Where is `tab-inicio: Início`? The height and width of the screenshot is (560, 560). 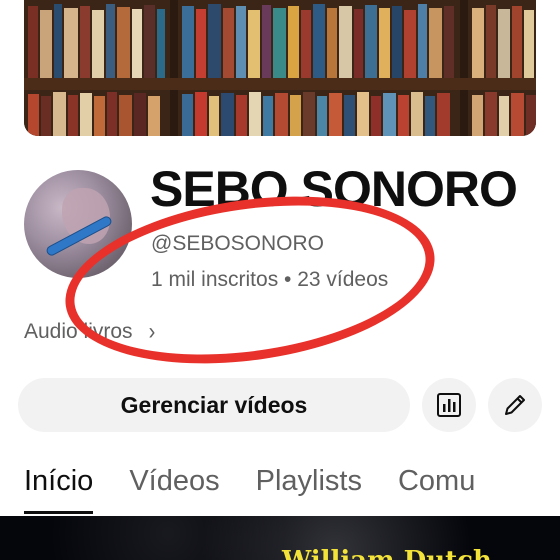
tab-inicio: Início is located at coordinates (59, 483).